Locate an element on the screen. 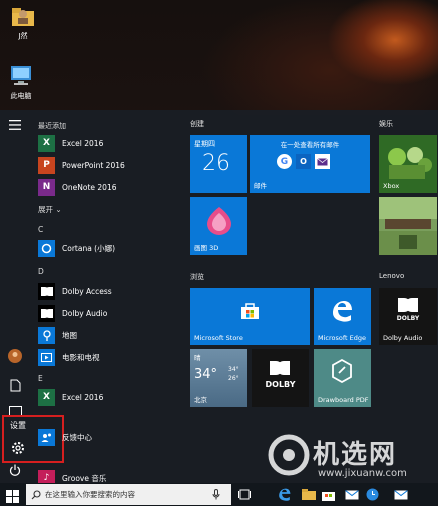 Image resolution: width=438 pixels, height=506 pixels. watermark-logo-icon is located at coordinates (289, 455).